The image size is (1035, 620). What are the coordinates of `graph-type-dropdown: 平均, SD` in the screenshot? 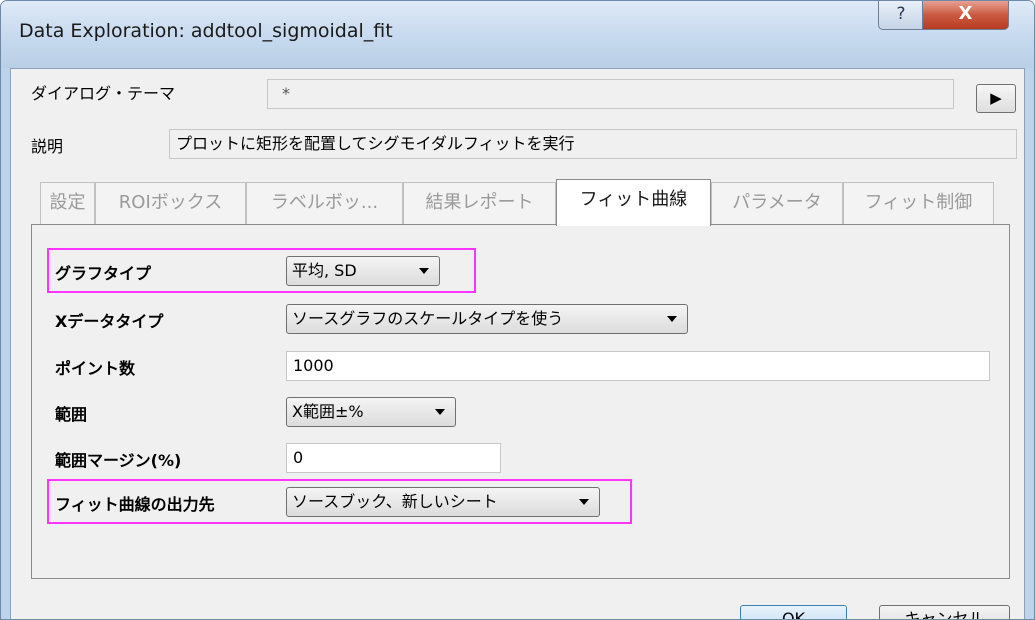 It's located at (363, 271).